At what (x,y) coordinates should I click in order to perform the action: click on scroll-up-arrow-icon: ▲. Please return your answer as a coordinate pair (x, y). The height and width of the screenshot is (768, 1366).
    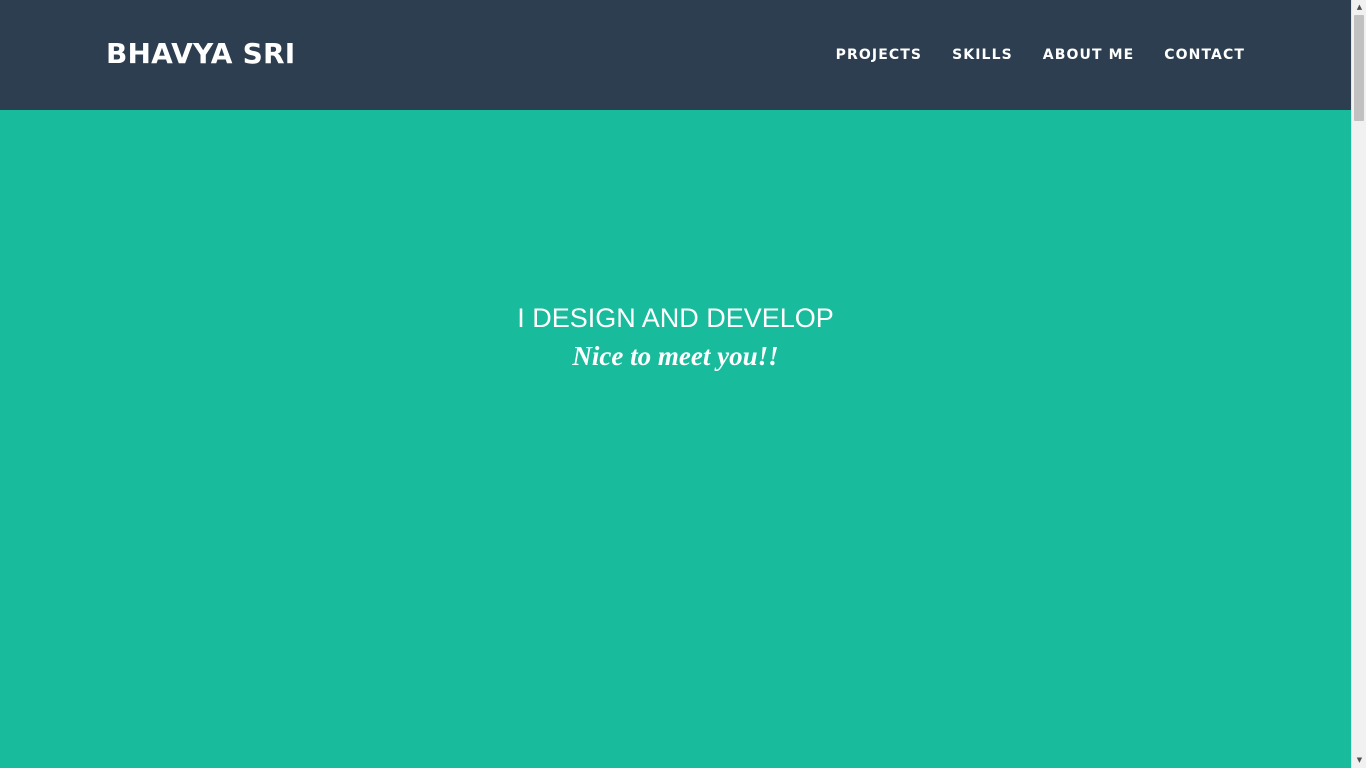
    Looking at the image, I should click on (1359, 7).